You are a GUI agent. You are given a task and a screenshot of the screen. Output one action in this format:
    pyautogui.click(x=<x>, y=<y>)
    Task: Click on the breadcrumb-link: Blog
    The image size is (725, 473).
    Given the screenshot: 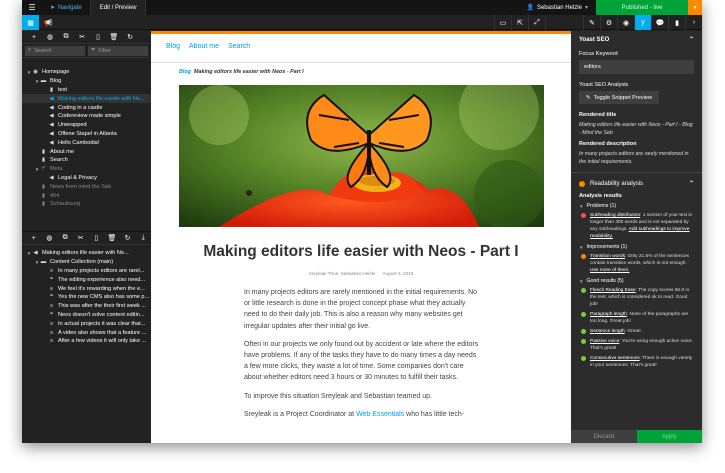 What is the action you would take?
    pyautogui.click(x=185, y=72)
    